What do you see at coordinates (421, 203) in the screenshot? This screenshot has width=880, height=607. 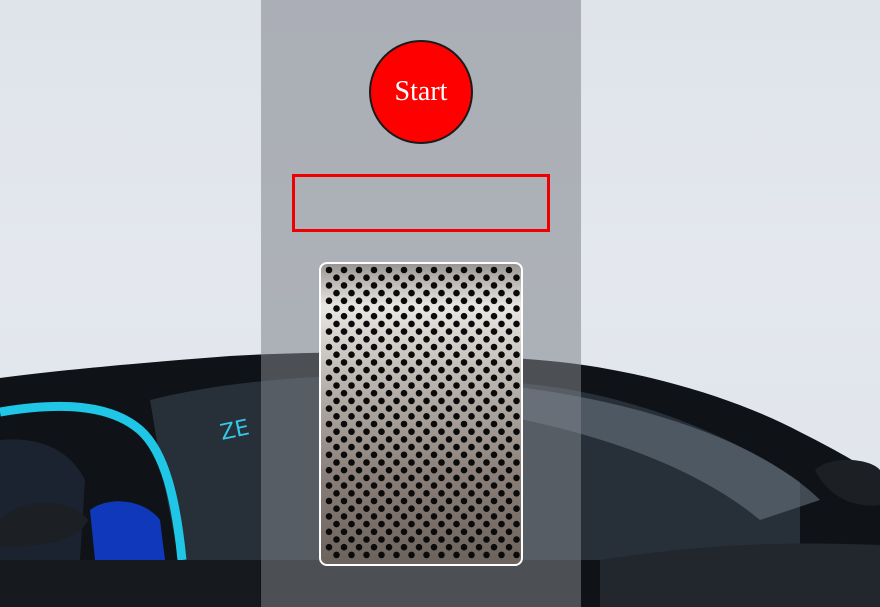 I see `result-display` at bounding box center [421, 203].